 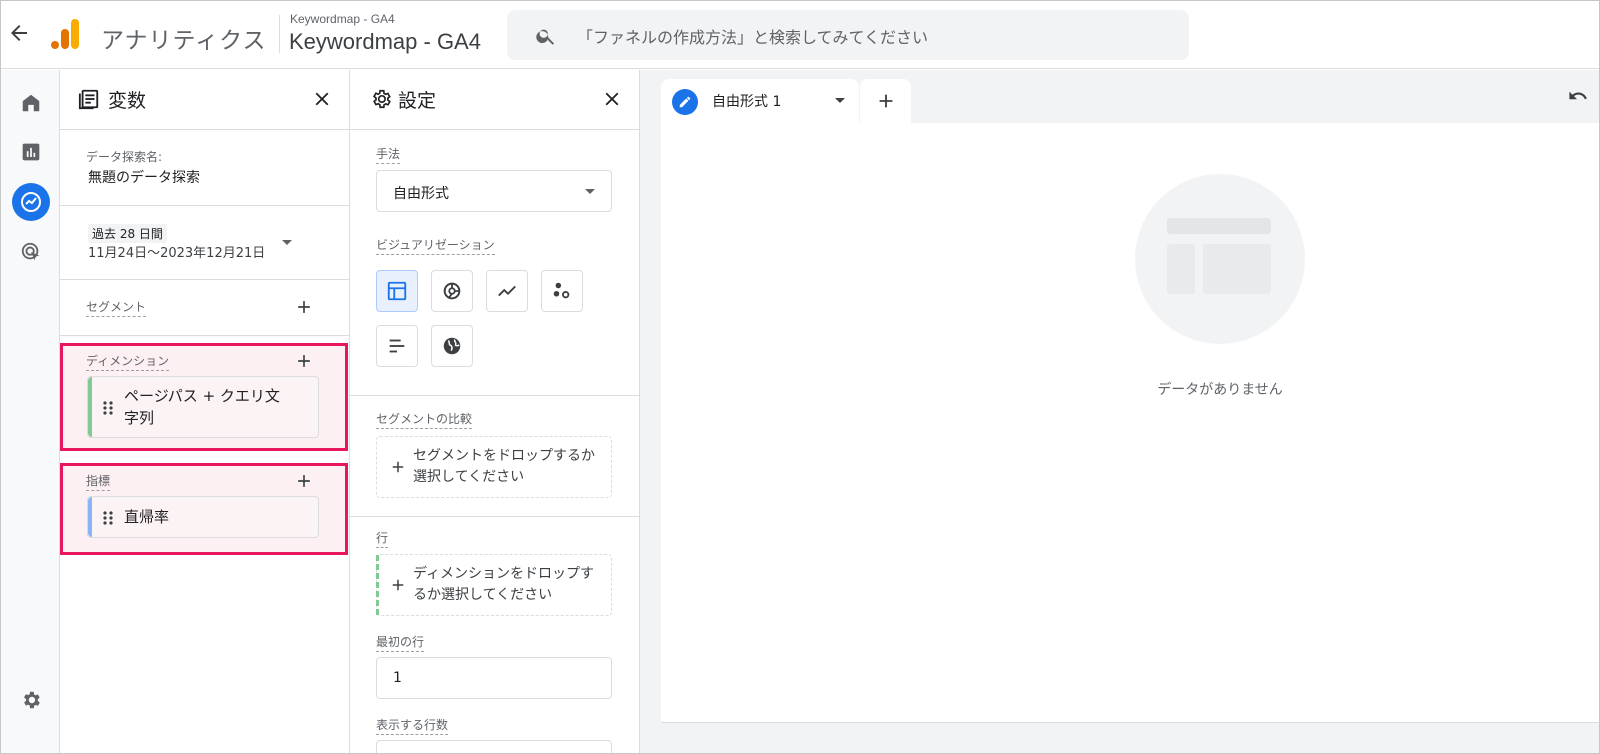 I want to click on variables-header: 変数, so click(x=204, y=100).